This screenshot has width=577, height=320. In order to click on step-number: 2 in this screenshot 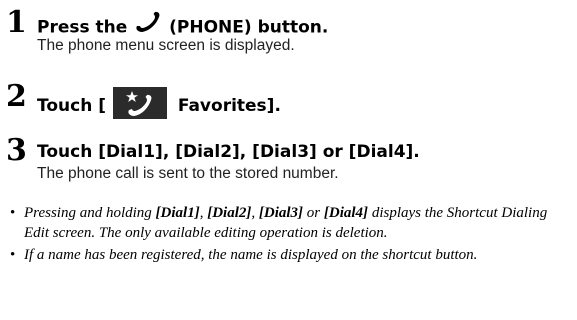, I will do `click(16, 96)`.